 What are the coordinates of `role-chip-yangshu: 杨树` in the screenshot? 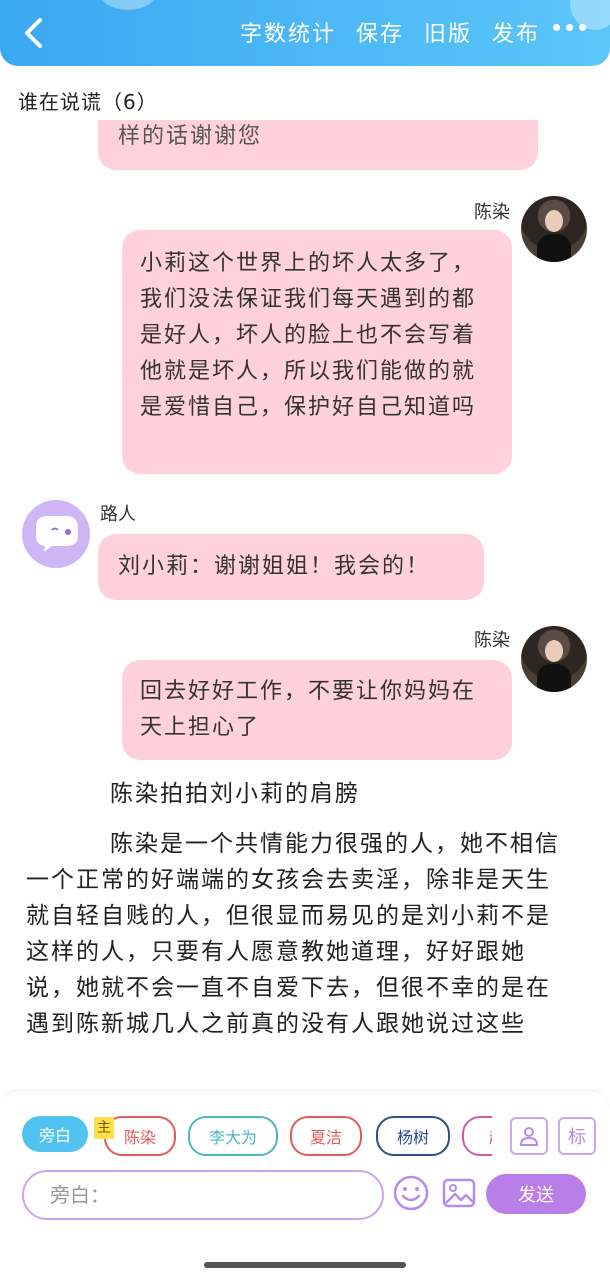 It's located at (413, 1136).